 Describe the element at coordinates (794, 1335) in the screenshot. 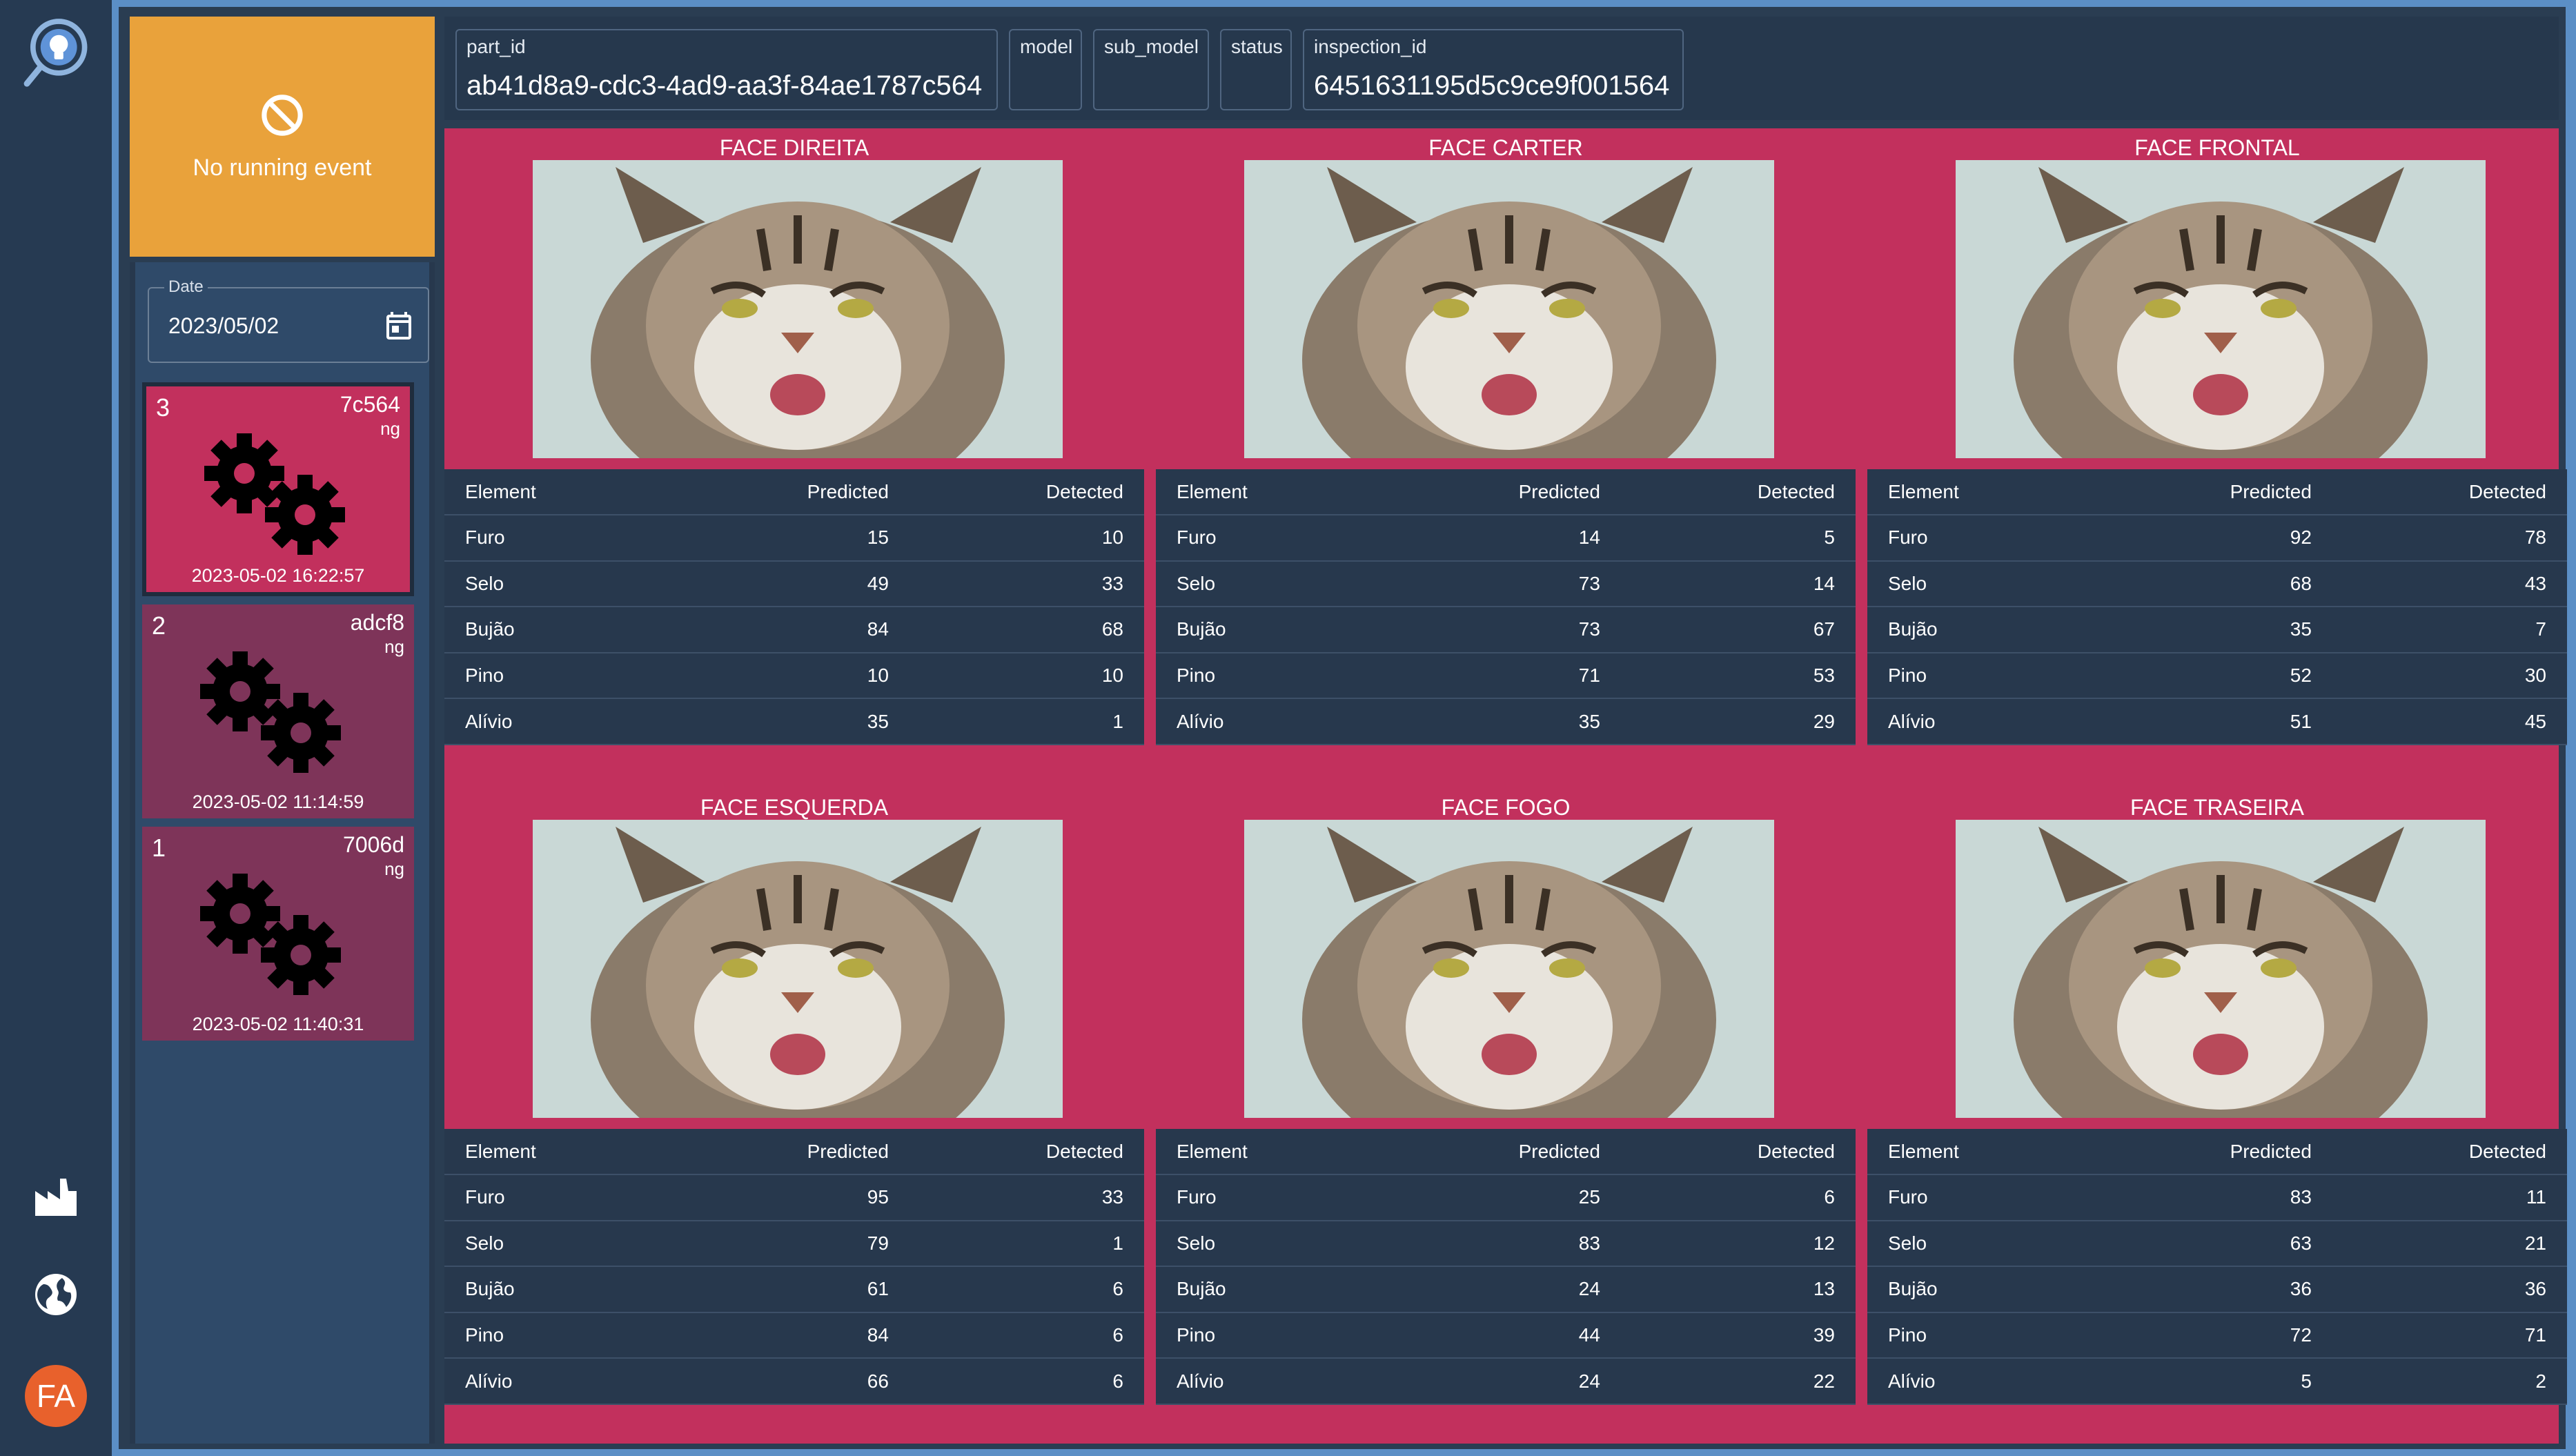

I see `table-row: Pino 84 6` at that location.